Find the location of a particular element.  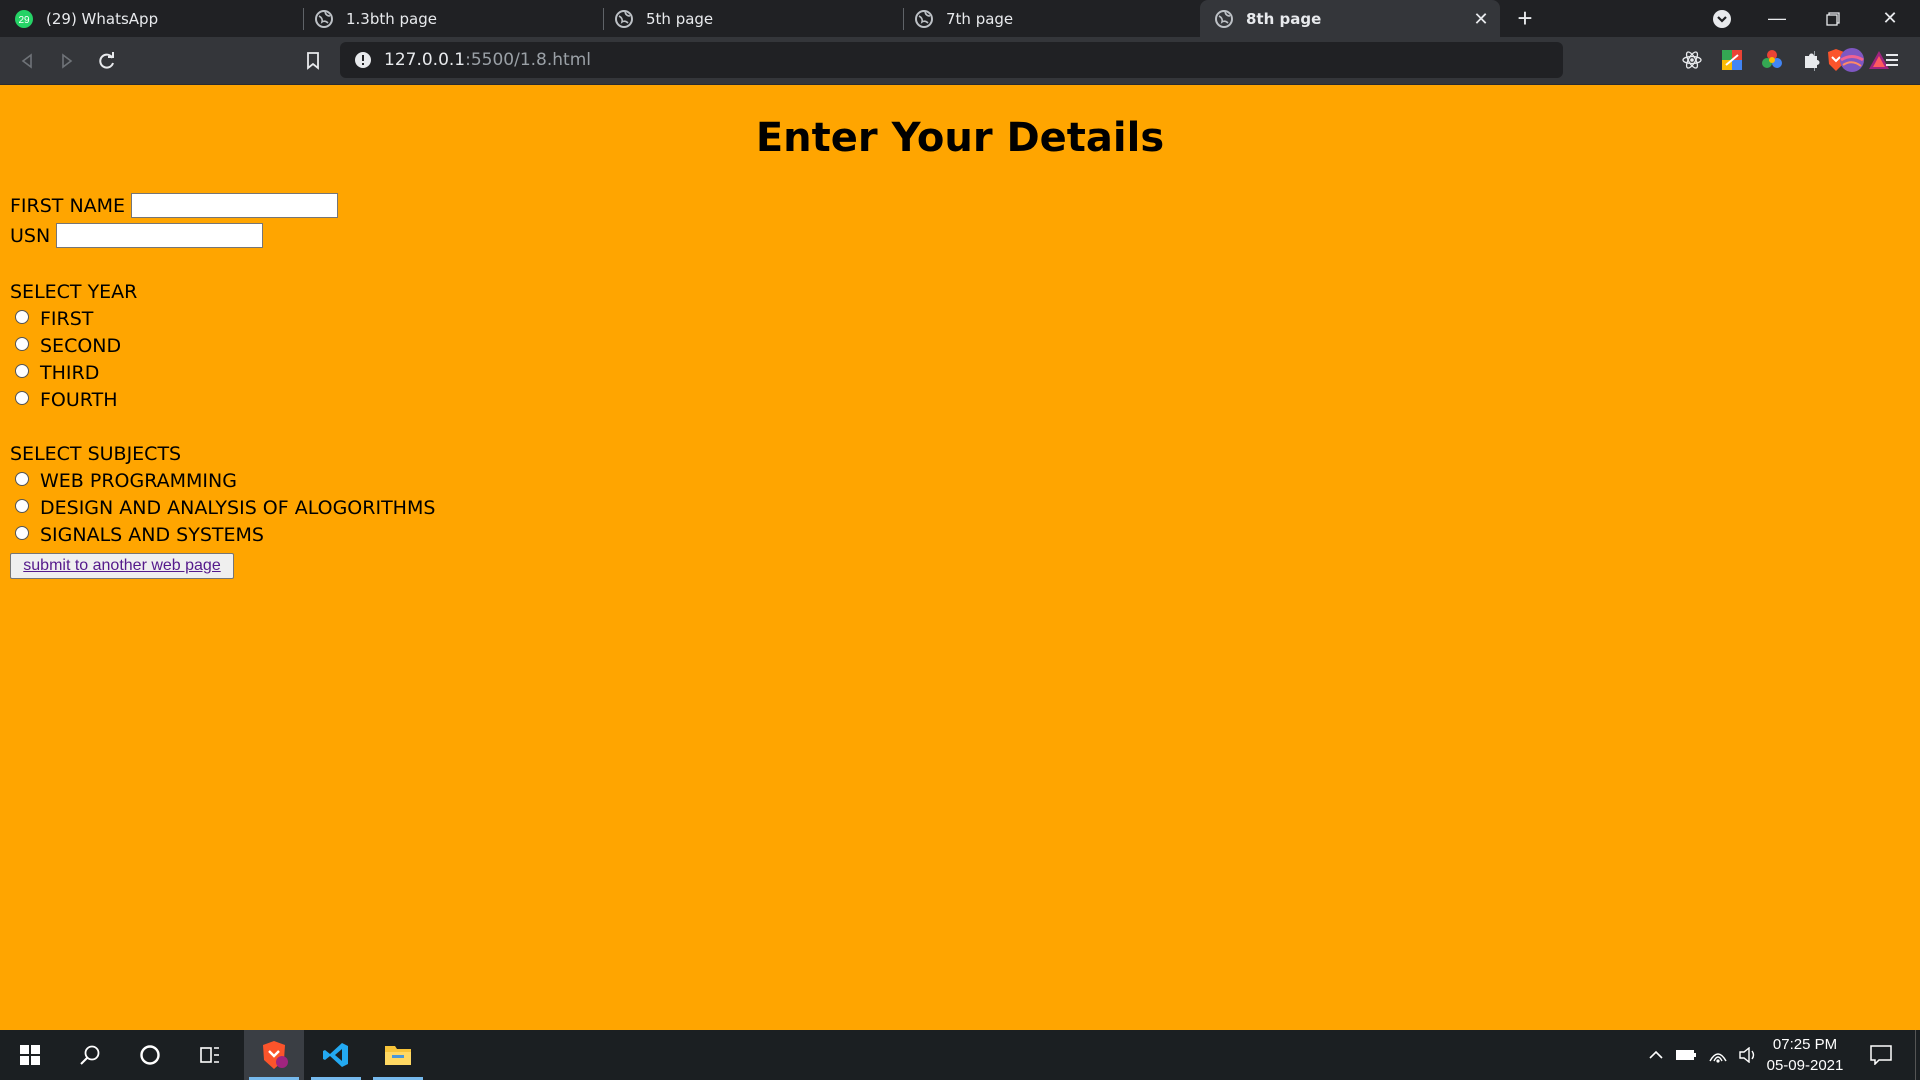

react-devtools-icon is located at coordinates (1692, 60).